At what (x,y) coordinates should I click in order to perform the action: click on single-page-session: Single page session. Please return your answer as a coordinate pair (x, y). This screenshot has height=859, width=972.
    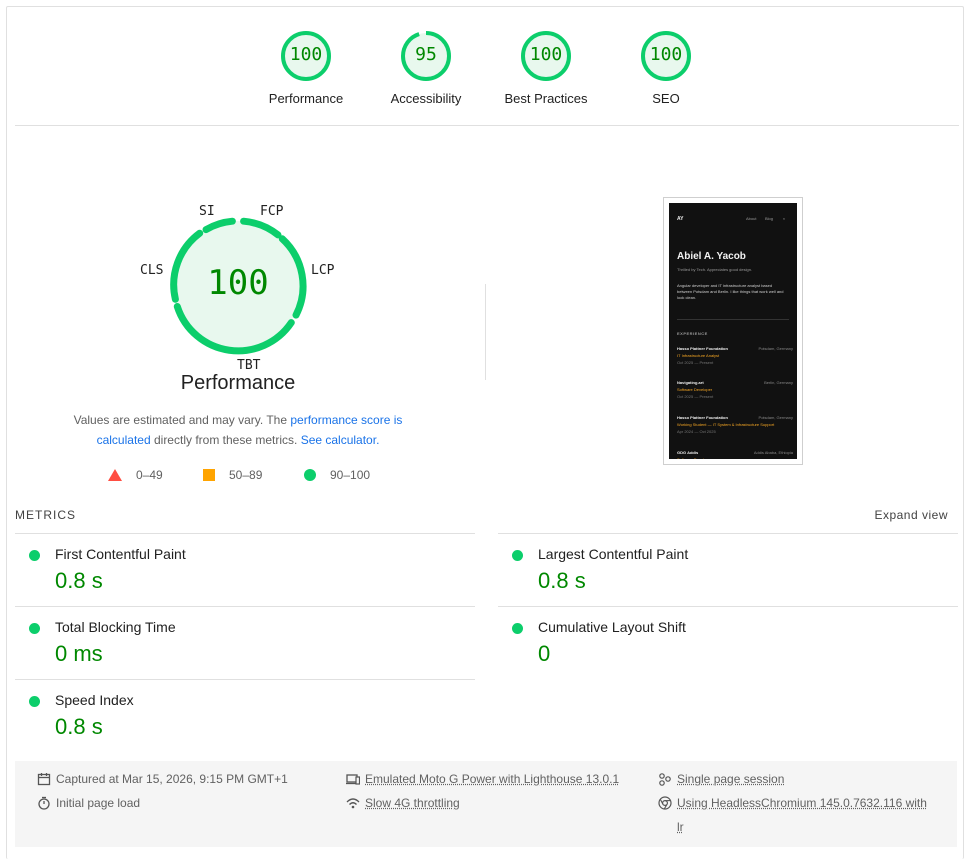
    Looking at the image, I should click on (721, 779).